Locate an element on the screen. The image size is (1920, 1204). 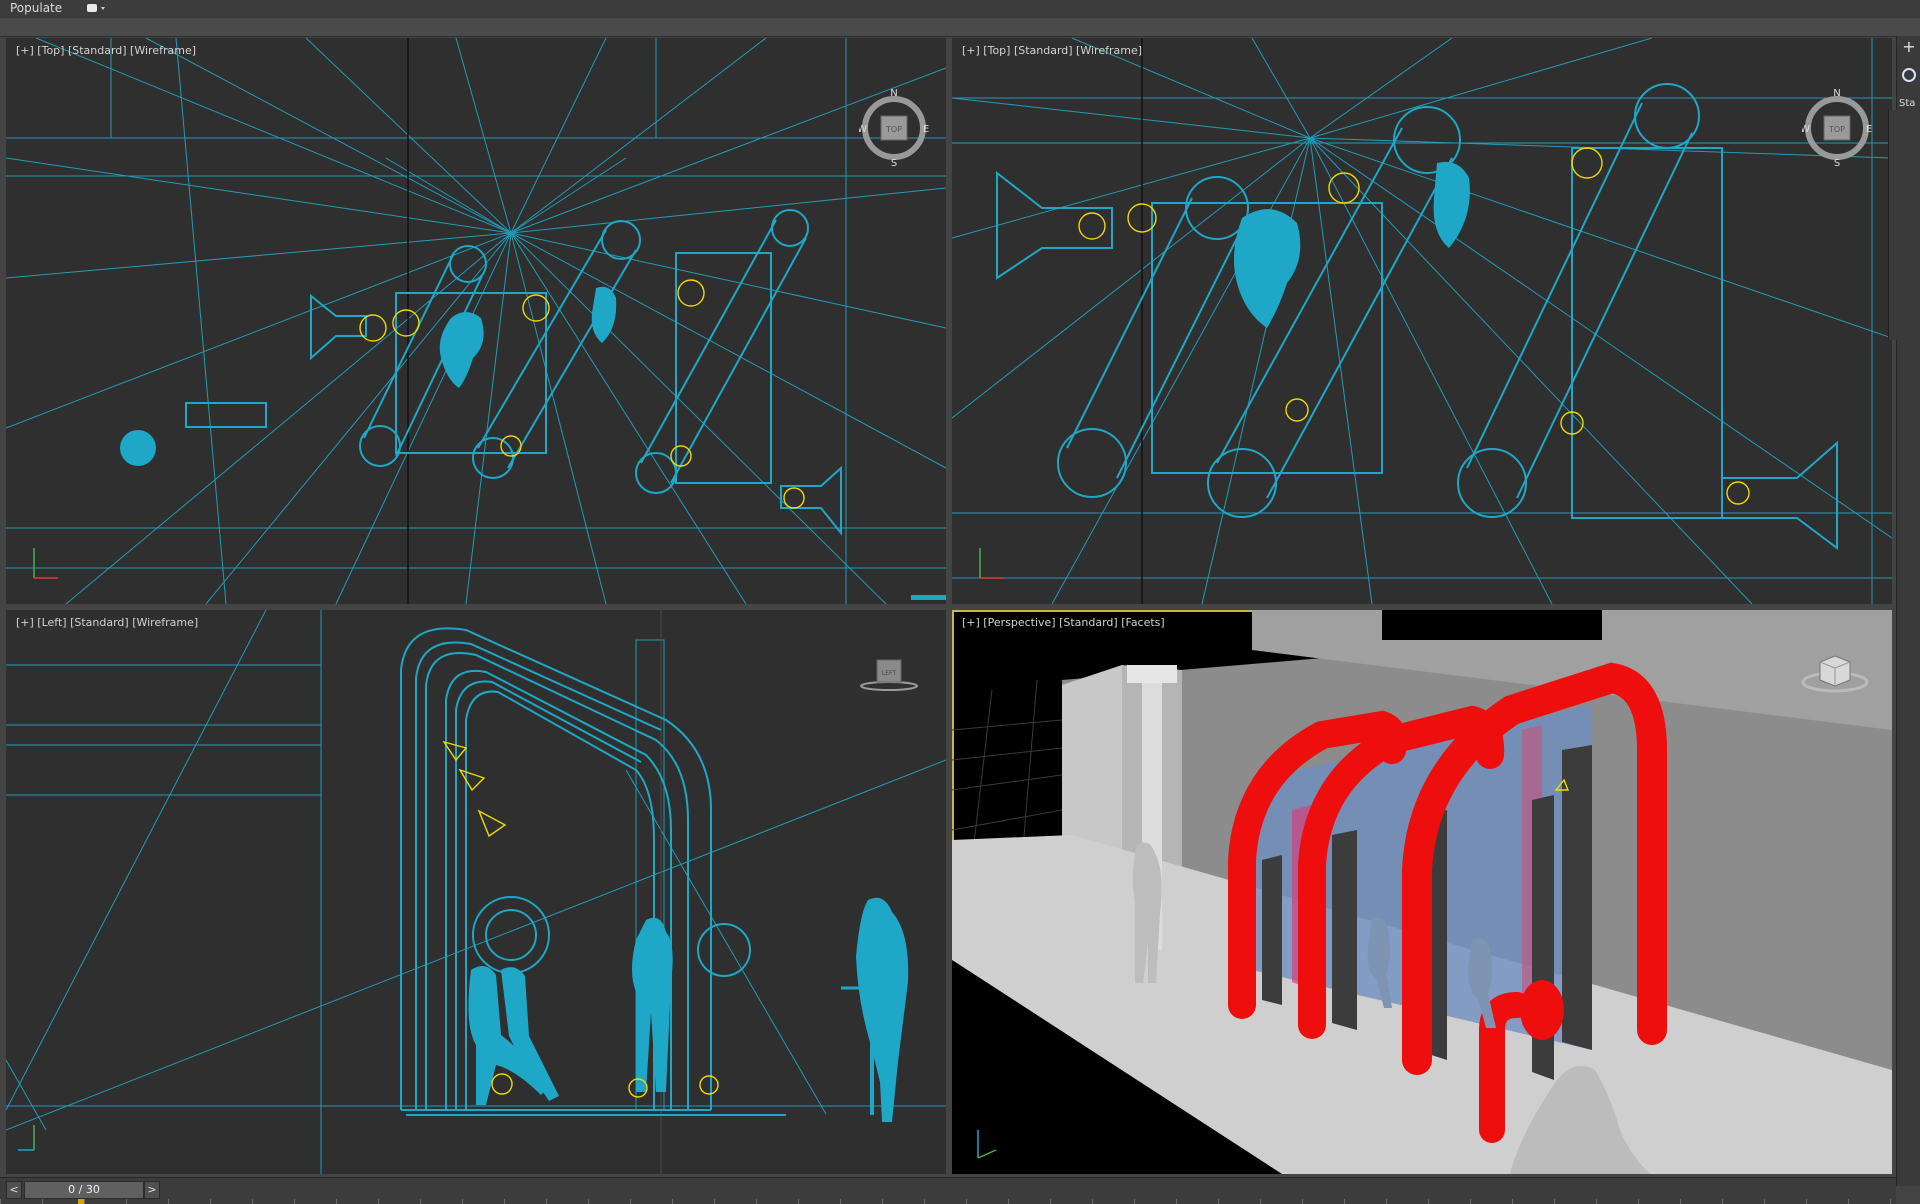
prev-frame-button: < is located at coordinates (14, 1190).